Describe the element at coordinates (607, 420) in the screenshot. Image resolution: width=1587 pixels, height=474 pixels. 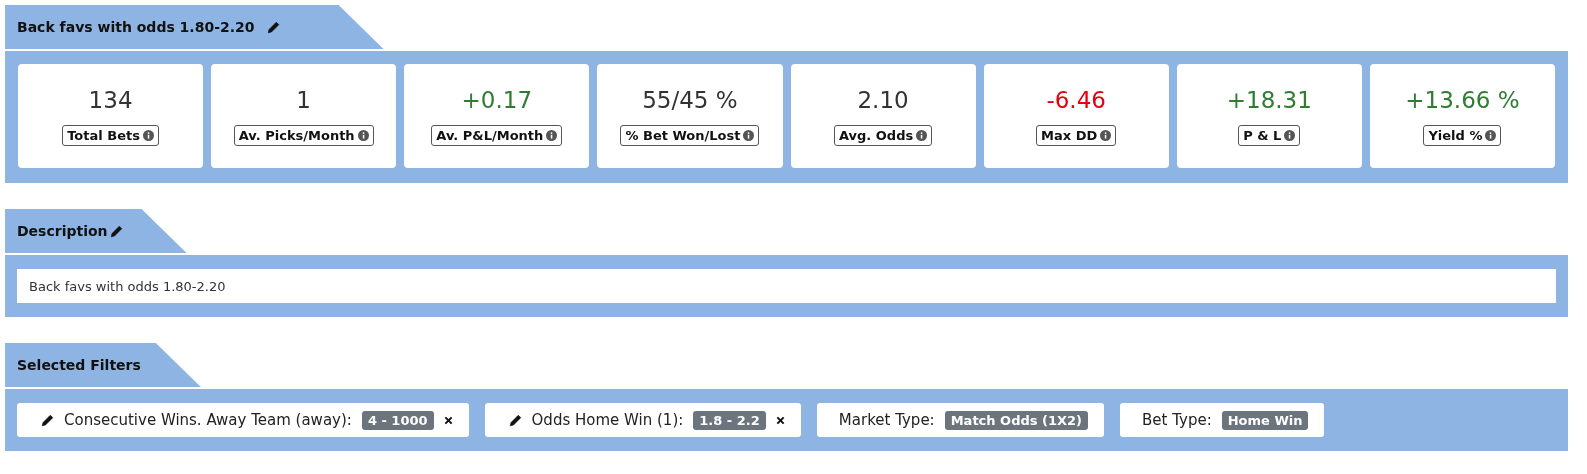
I see `filter-label: Odds Home Win (1):` at that location.